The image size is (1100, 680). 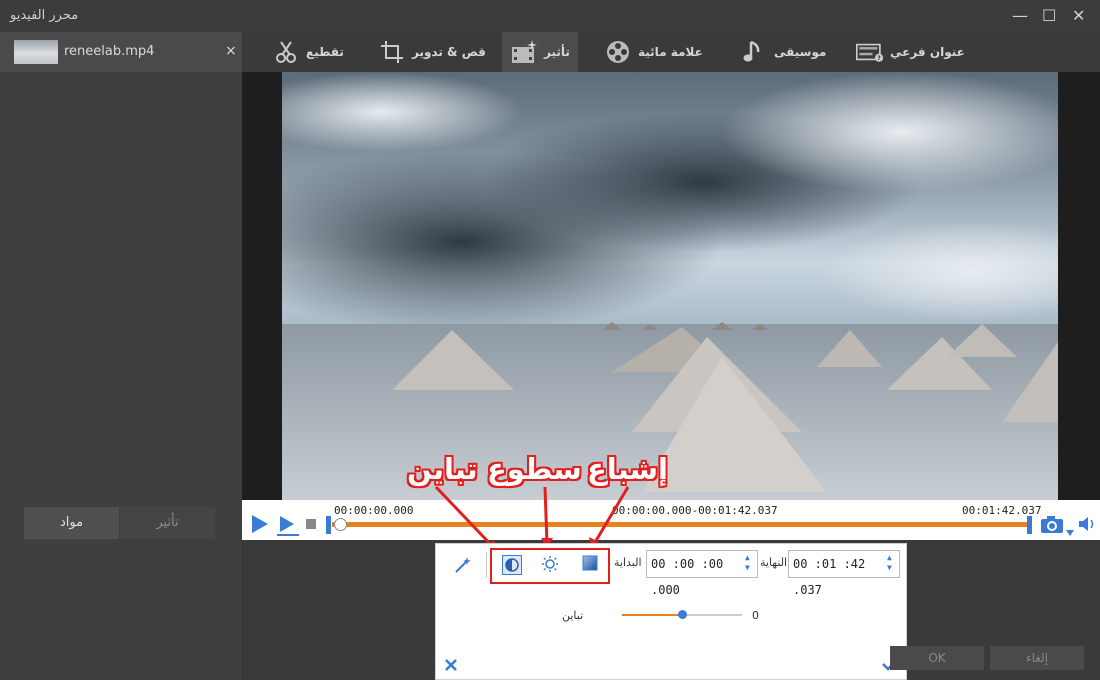 What do you see at coordinates (1020, 15) in the screenshot?
I see `minimize-button: —` at bounding box center [1020, 15].